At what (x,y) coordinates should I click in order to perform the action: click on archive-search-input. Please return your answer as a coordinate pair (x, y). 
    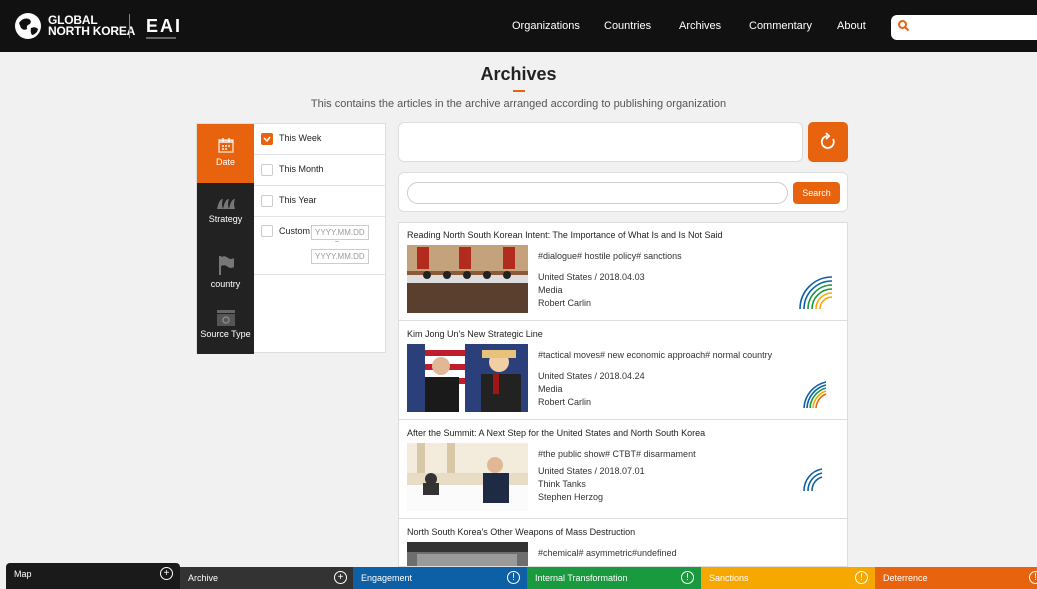
    Looking at the image, I should click on (597, 193).